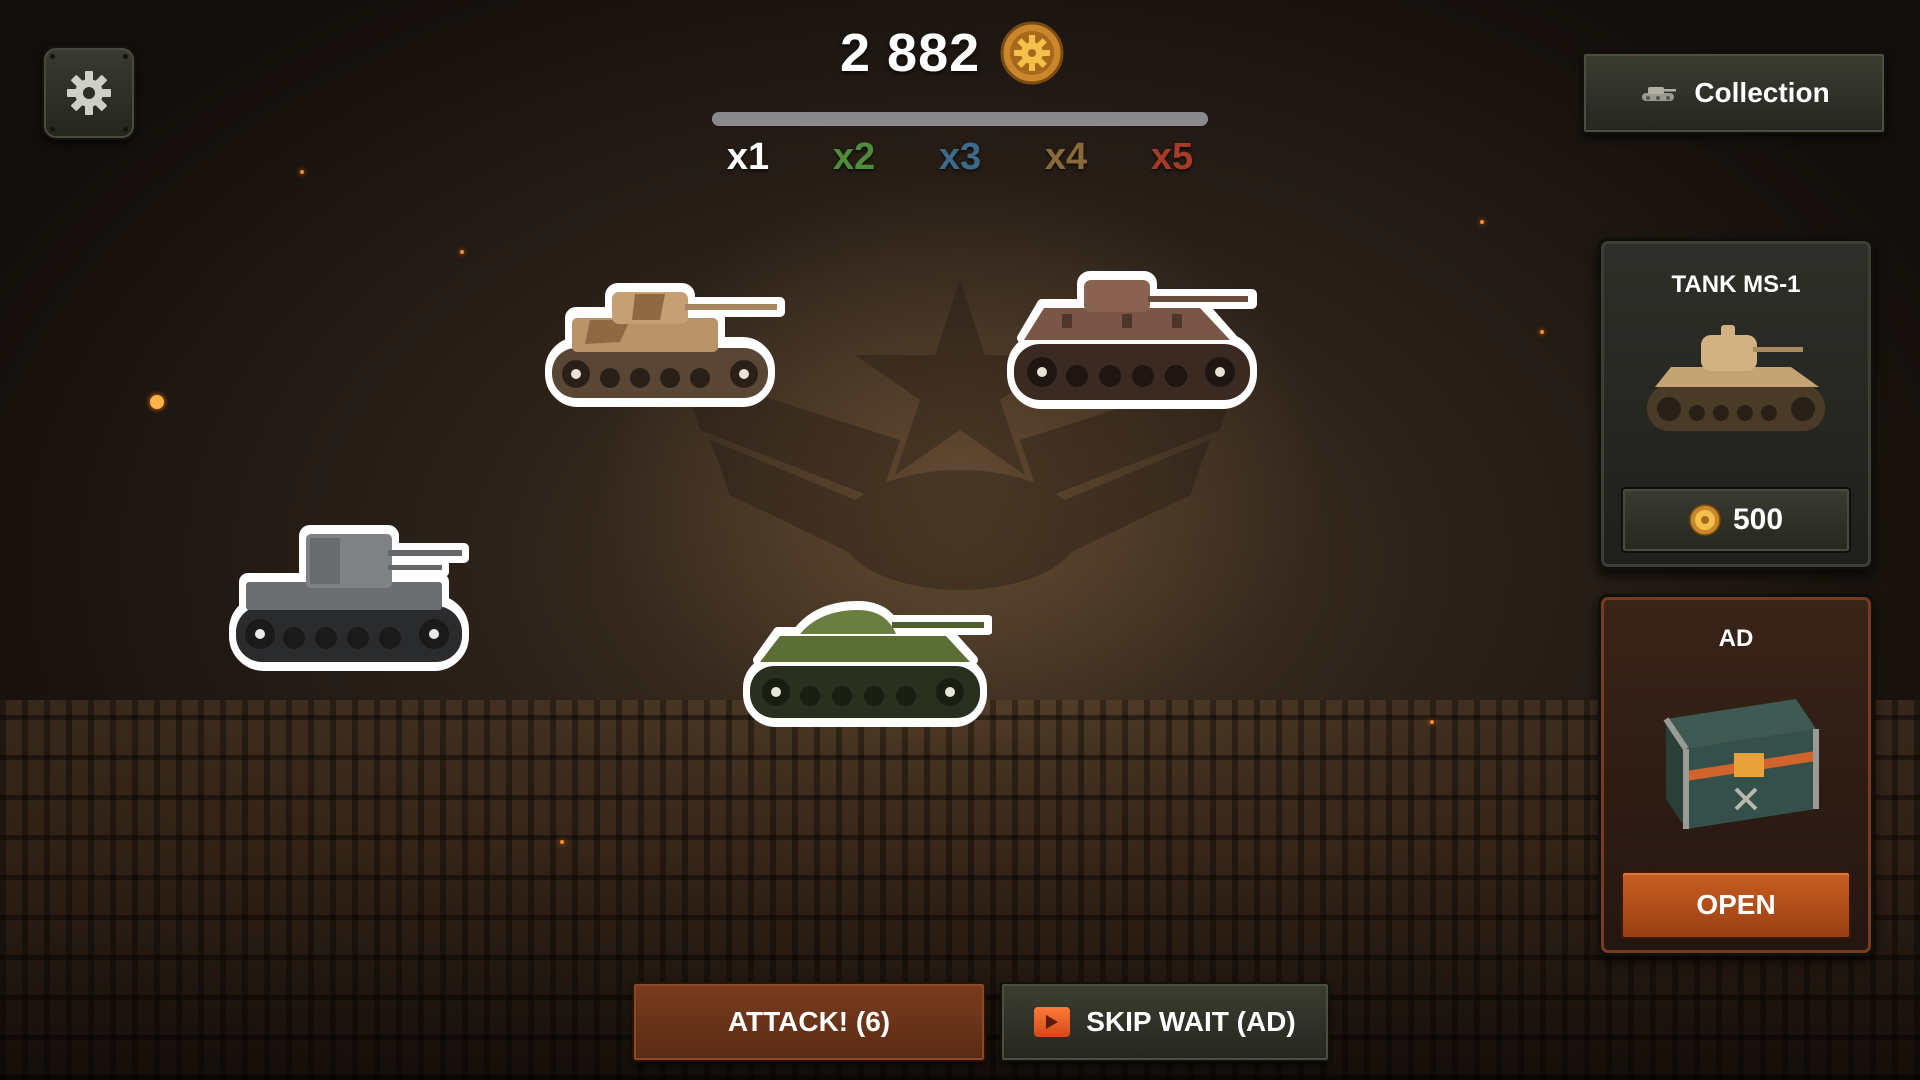 The image size is (1920, 1080). I want to click on desert-camo-tank, so click(665, 347).